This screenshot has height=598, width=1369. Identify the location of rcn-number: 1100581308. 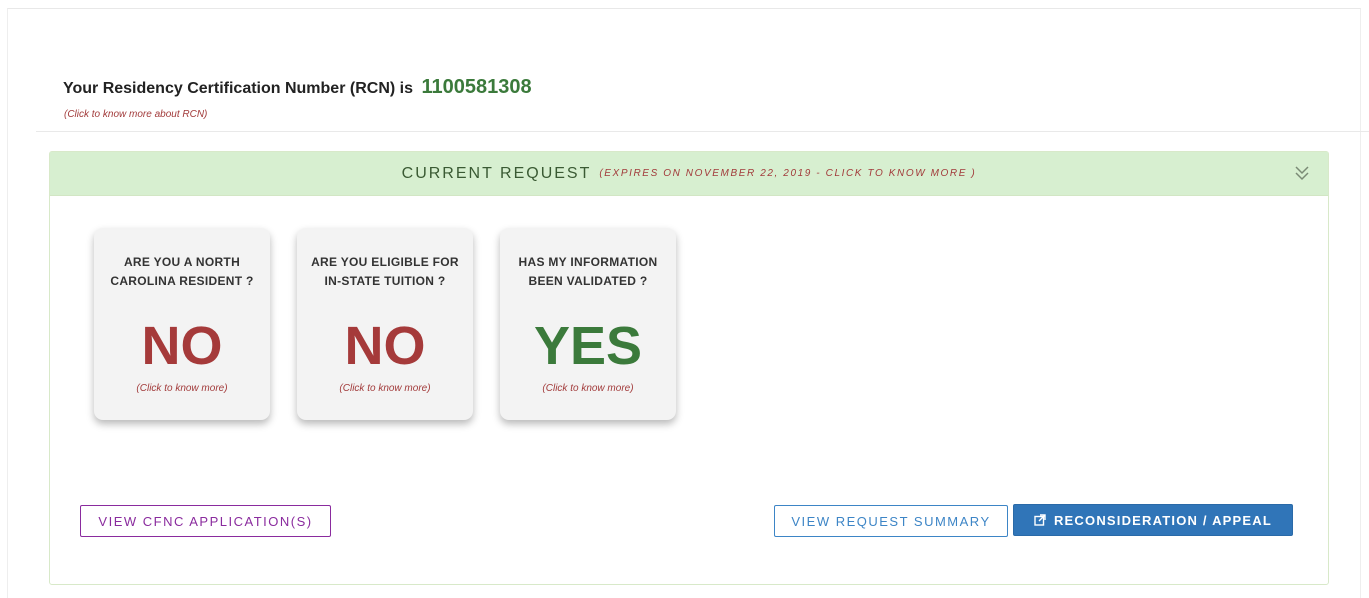
(476, 87).